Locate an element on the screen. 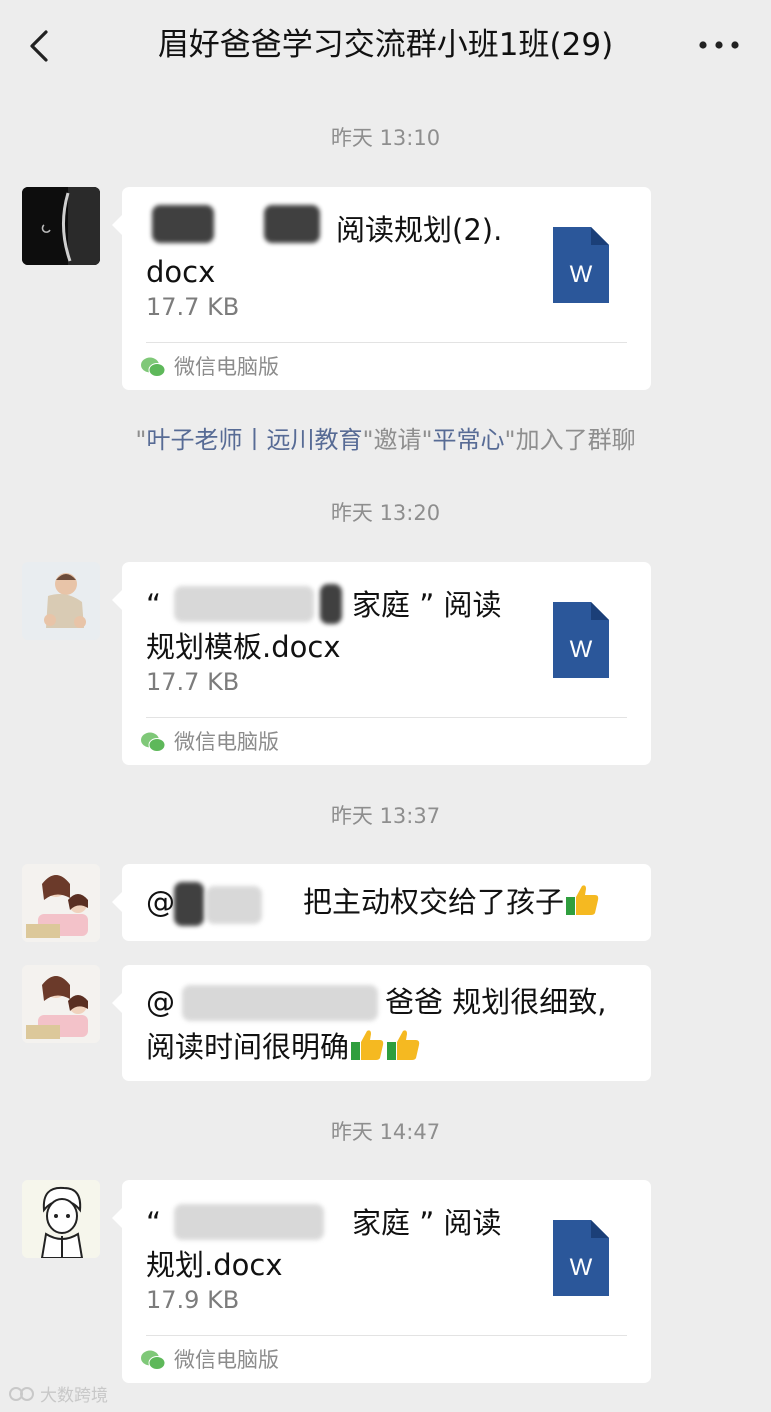 The height and width of the screenshot is (1412, 771). timestamp: 昨天 14:47 is located at coordinates (385, 1132).